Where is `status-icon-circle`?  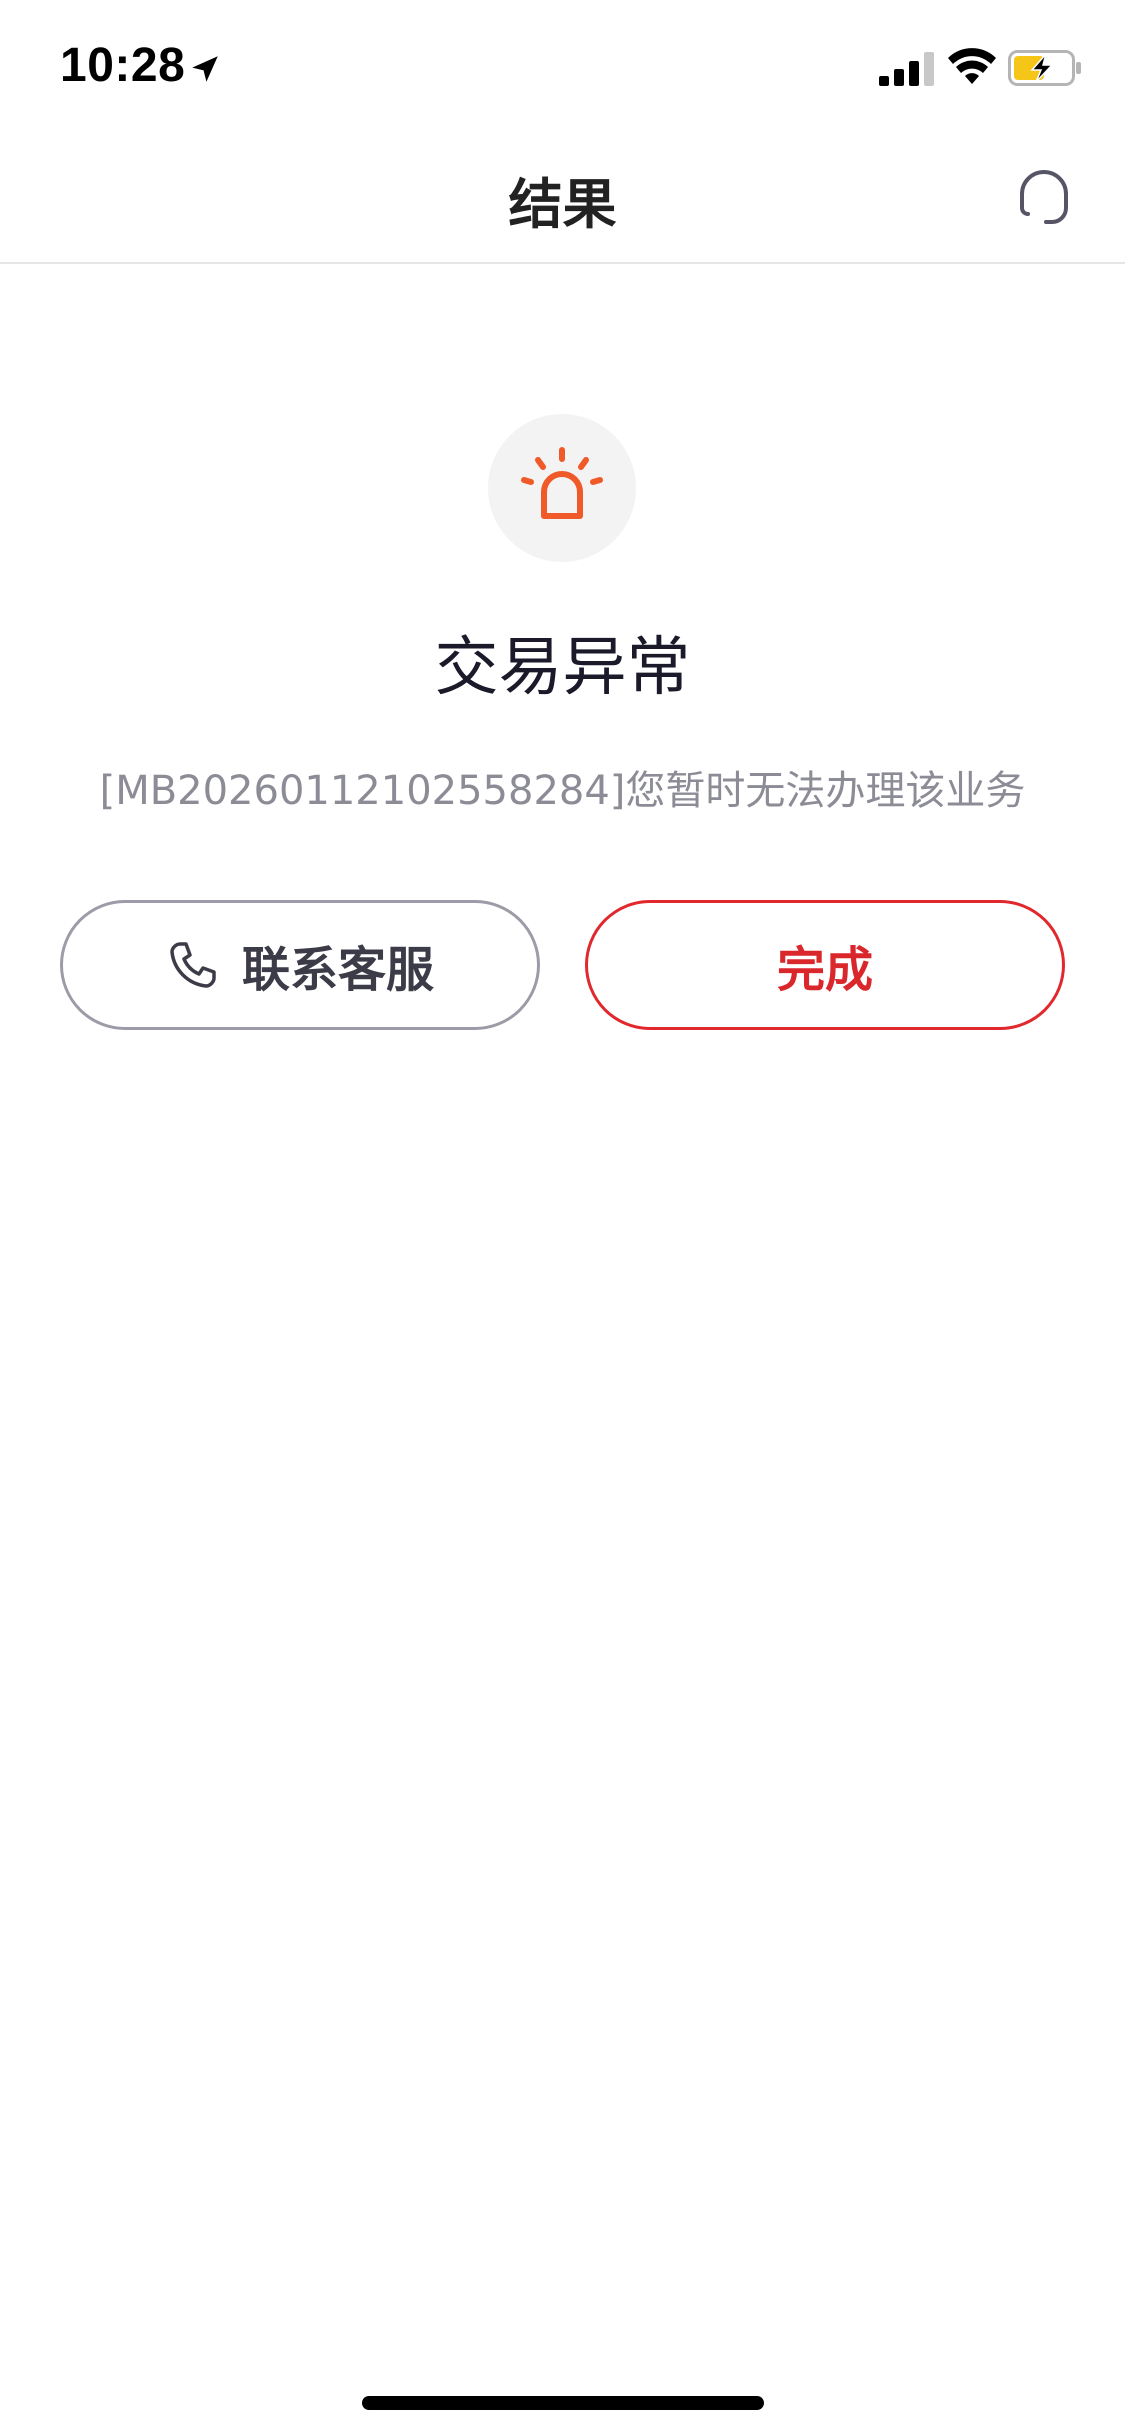
status-icon-circle is located at coordinates (562, 488).